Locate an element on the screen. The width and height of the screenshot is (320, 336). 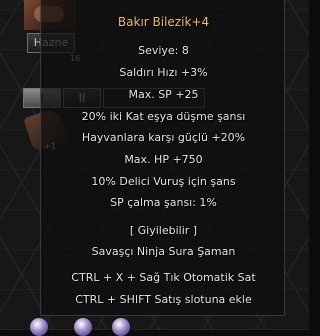
bonus-line: Max. HP +750 is located at coordinates (163, 159).